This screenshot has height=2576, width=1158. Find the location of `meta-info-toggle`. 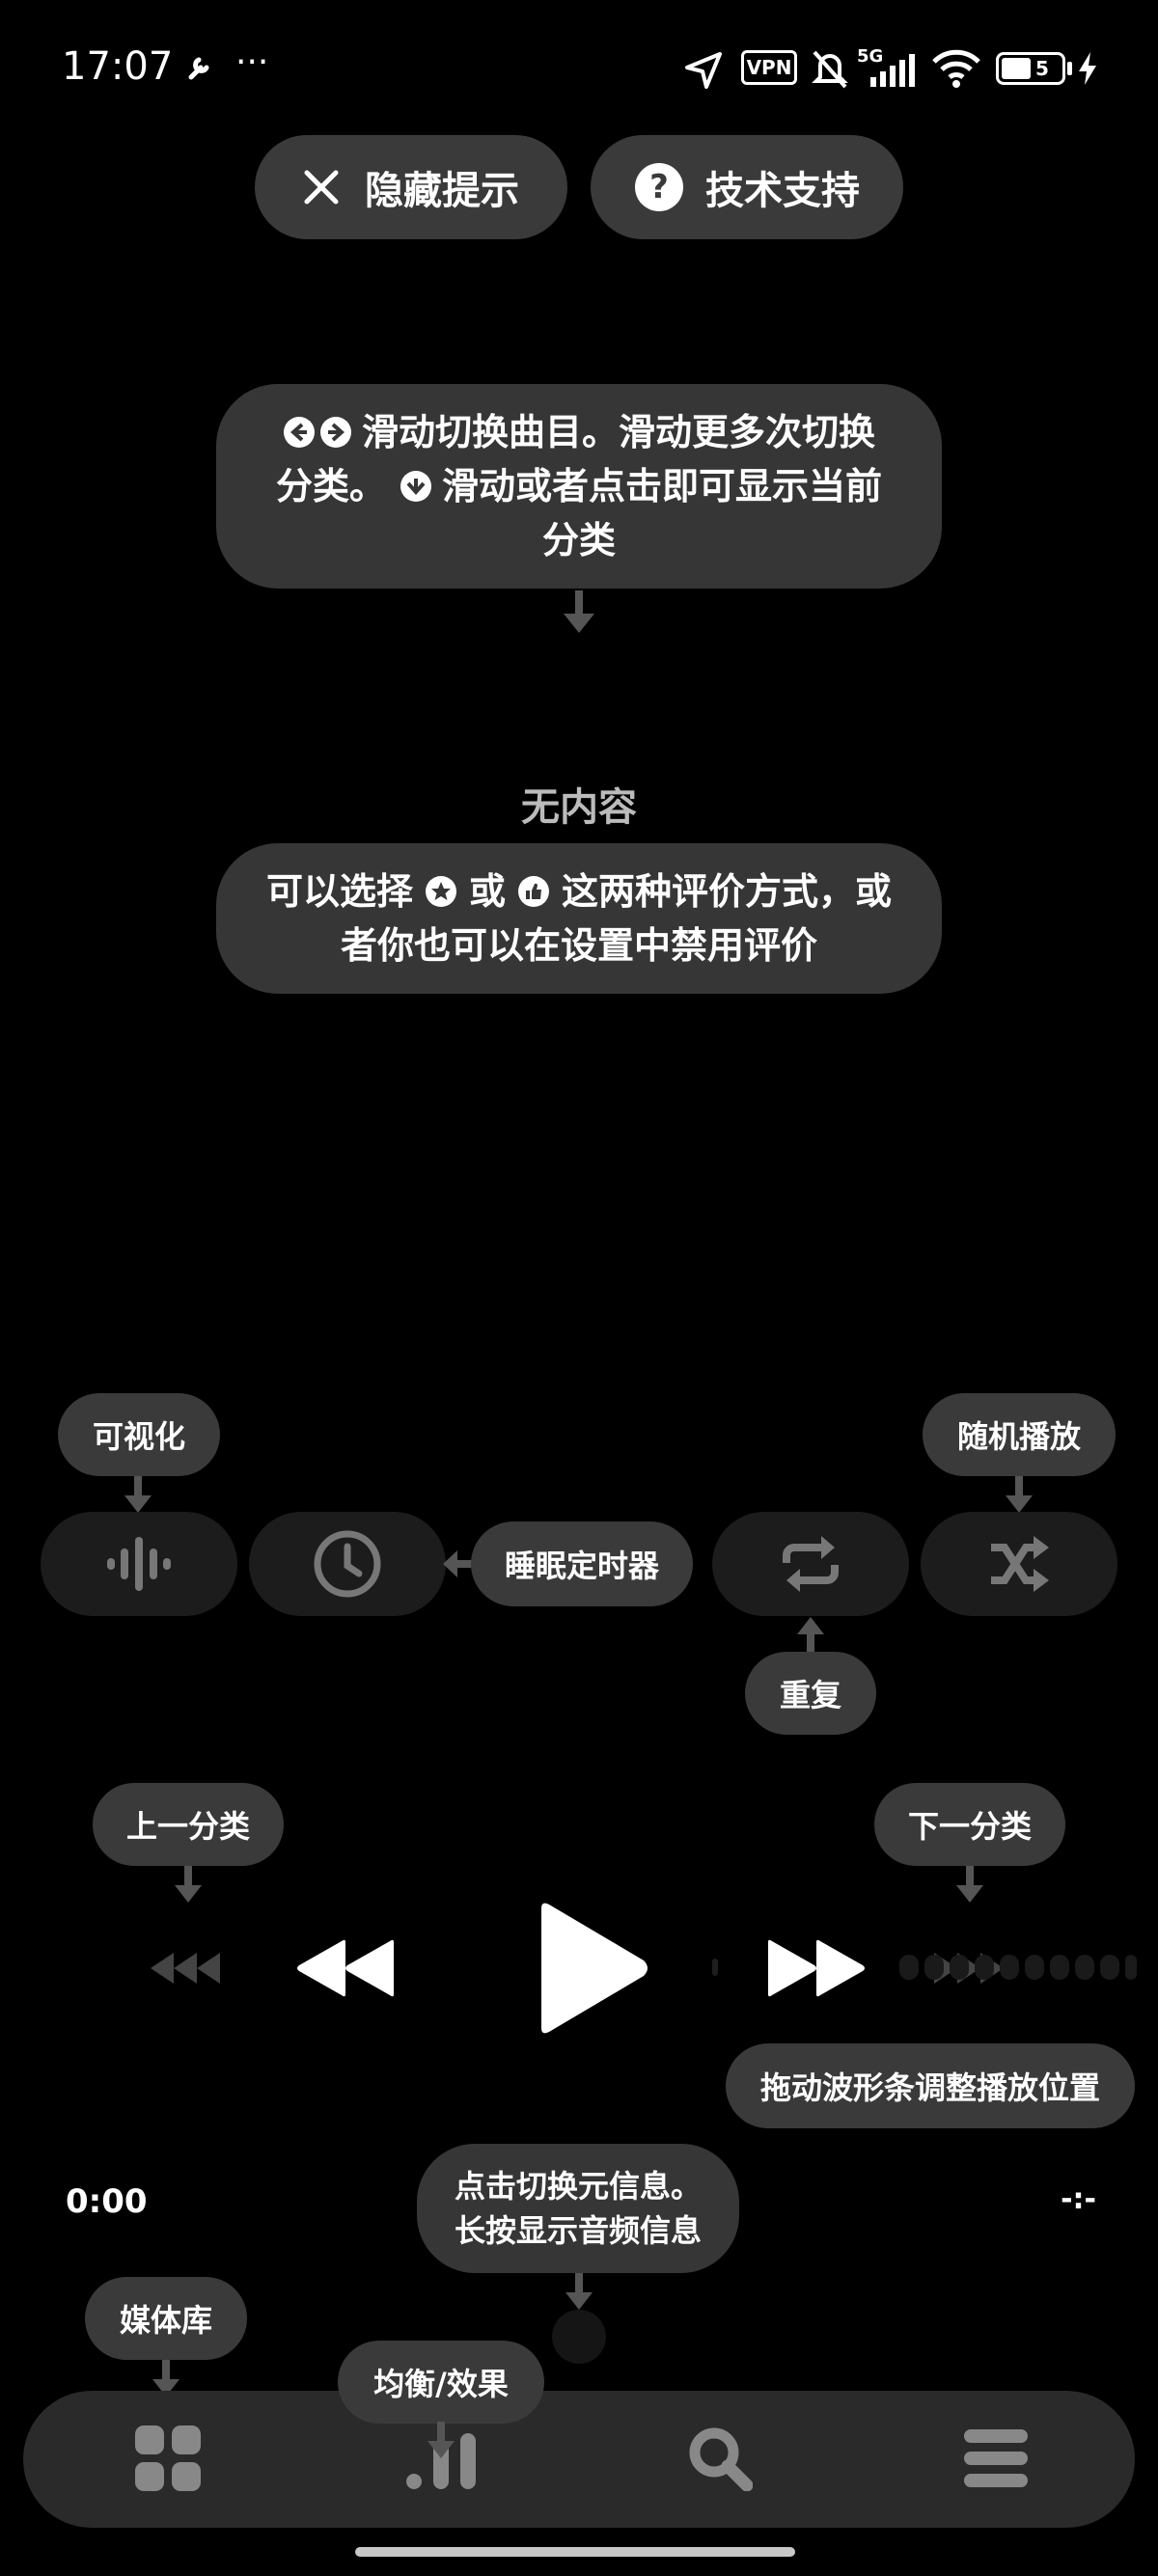

meta-info-toggle is located at coordinates (579, 2337).